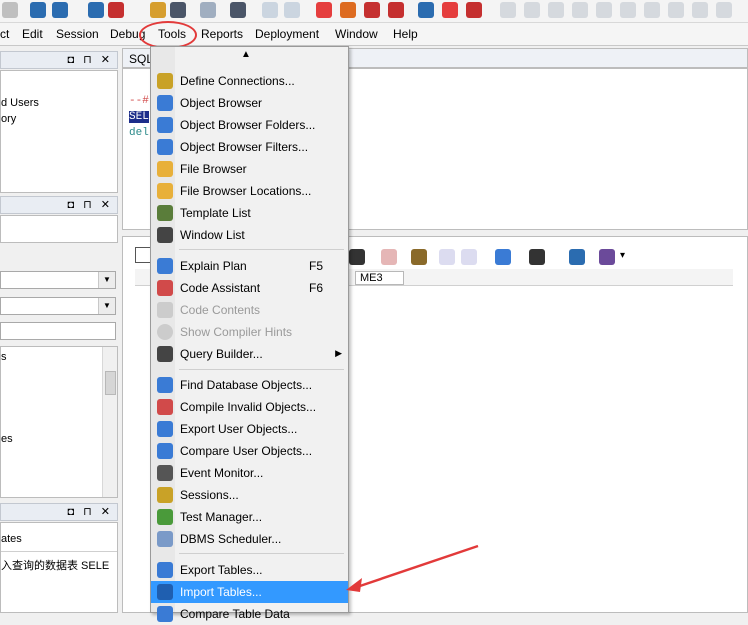 The height and width of the screenshot is (625, 748). I want to click on dbms-scheduler-icon, so click(165, 539).